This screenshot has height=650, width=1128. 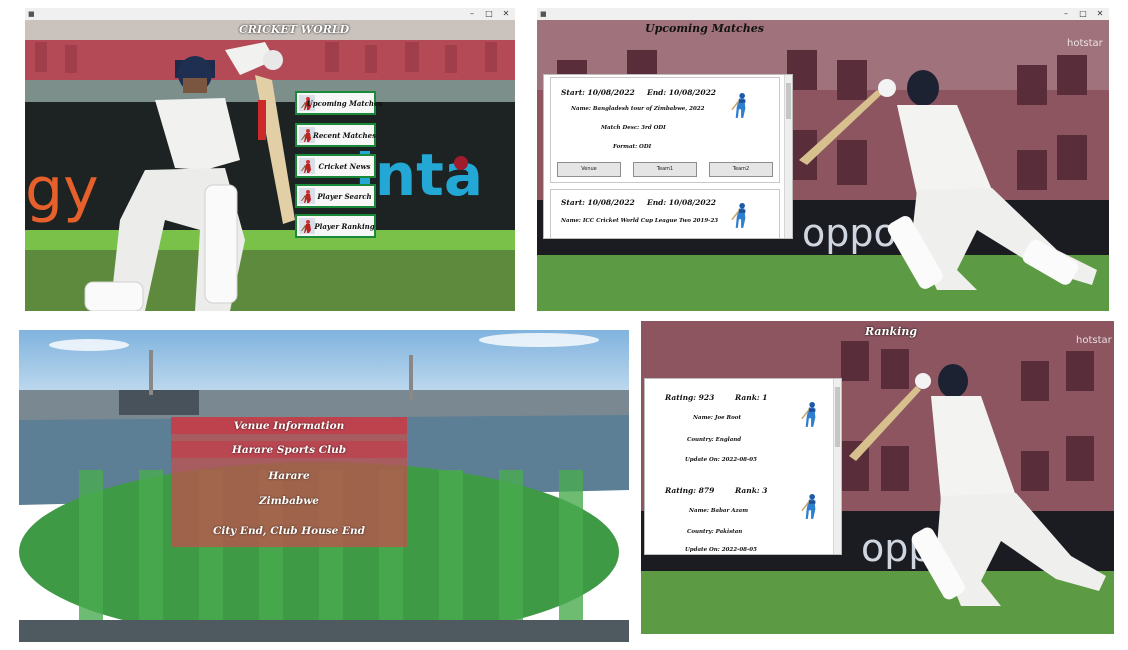 What do you see at coordinates (690, 397) in the screenshot?
I see `player-rating: Rating: 923` at bounding box center [690, 397].